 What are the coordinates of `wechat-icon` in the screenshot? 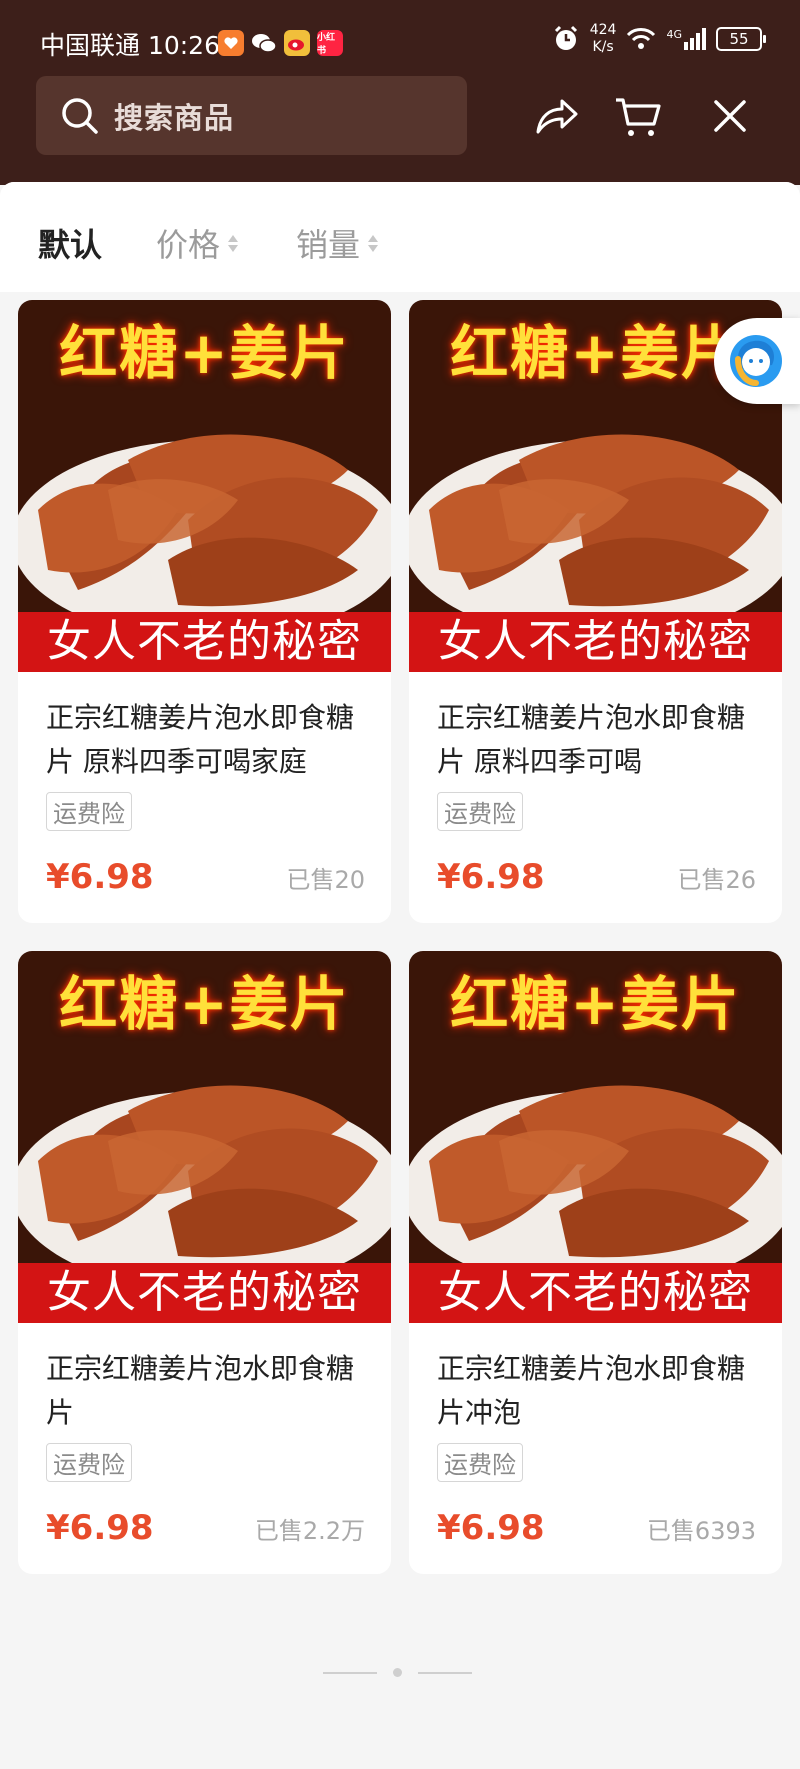 It's located at (264, 43).